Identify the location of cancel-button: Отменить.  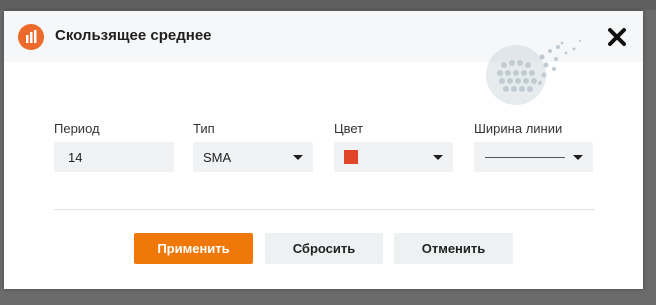
(453, 248).